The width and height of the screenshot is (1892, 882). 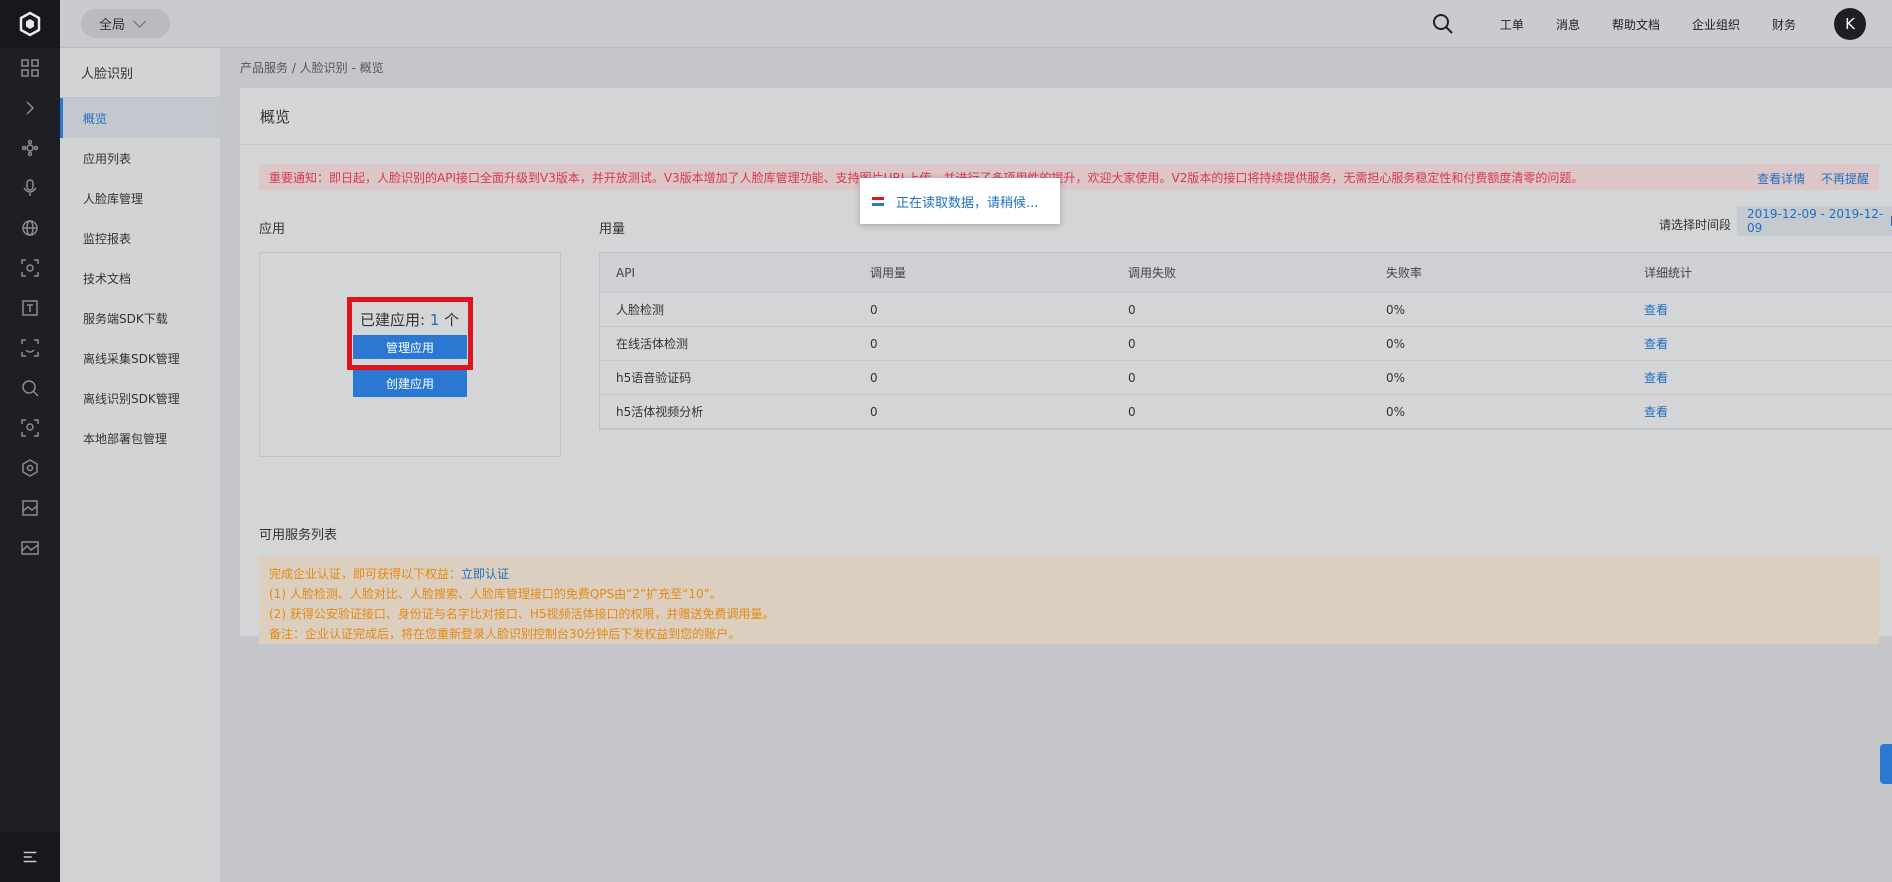 What do you see at coordinates (30, 388) in the screenshot?
I see `image-search-icon` at bounding box center [30, 388].